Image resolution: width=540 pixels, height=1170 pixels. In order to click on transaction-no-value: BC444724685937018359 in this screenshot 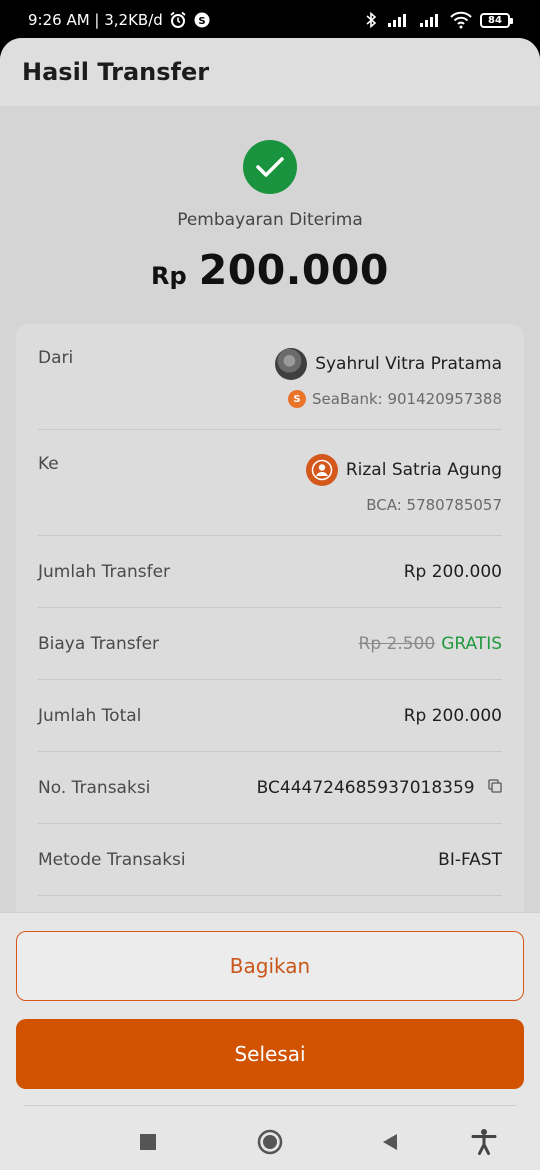, I will do `click(365, 787)`.